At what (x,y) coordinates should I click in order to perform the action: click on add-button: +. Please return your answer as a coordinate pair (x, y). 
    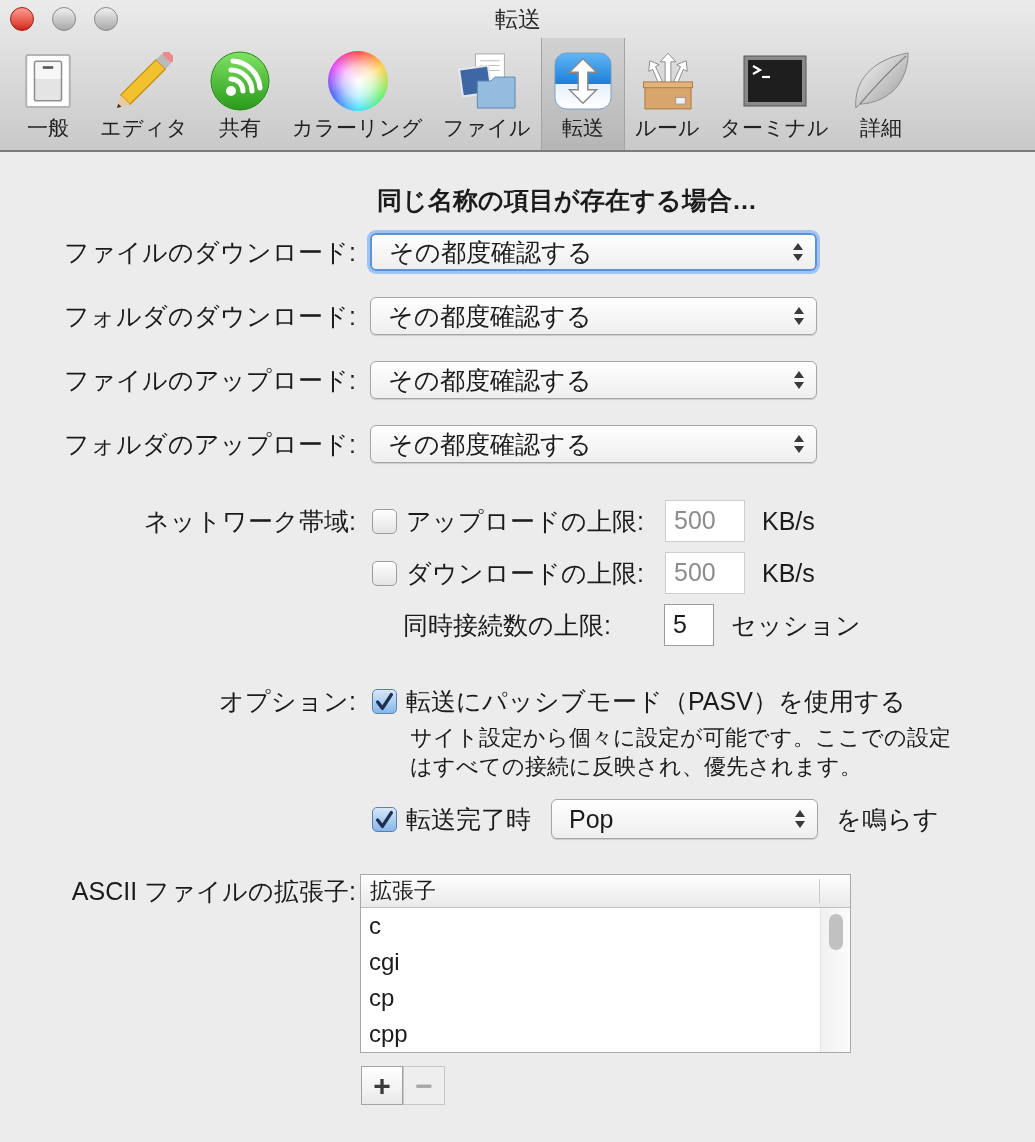
    Looking at the image, I should click on (382, 1085).